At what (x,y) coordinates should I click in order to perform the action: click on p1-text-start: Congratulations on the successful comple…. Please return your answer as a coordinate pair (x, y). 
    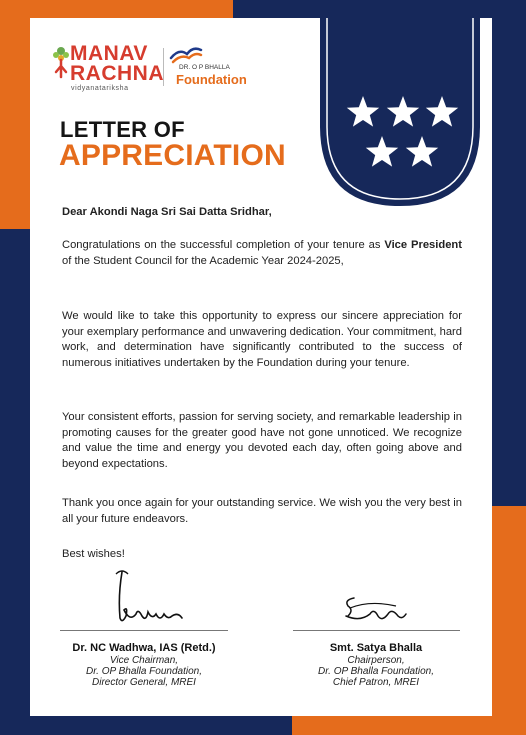
    Looking at the image, I should click on (223, 245).